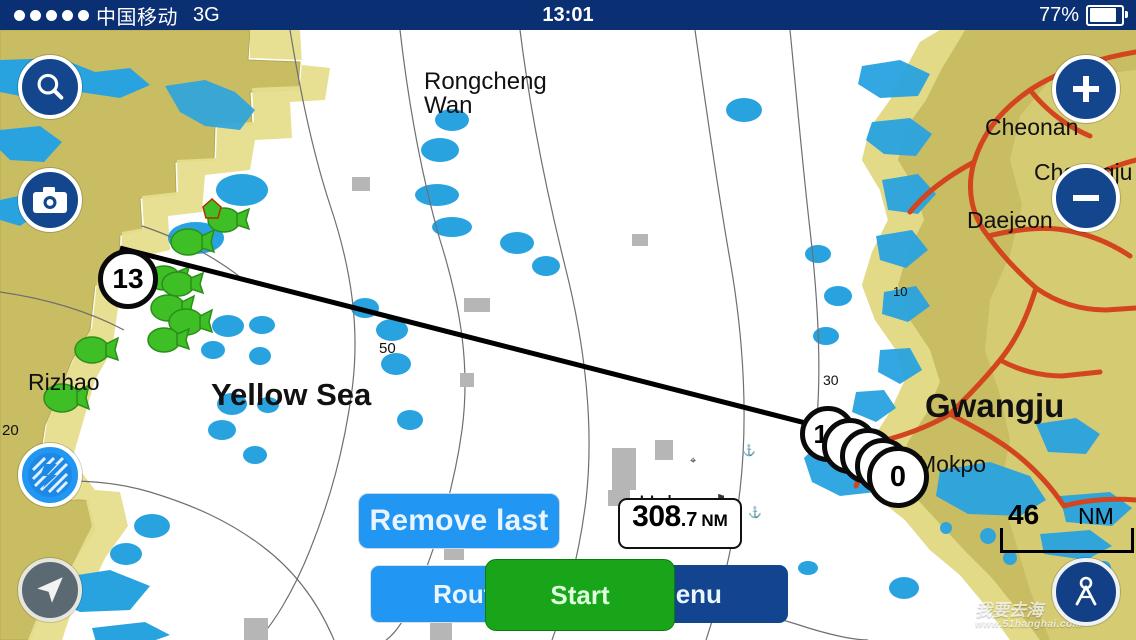 The image size is (1136, 640). Describe the element at coordinates (387, 348) in the screenshot. I see `map-label: 50` at that location.